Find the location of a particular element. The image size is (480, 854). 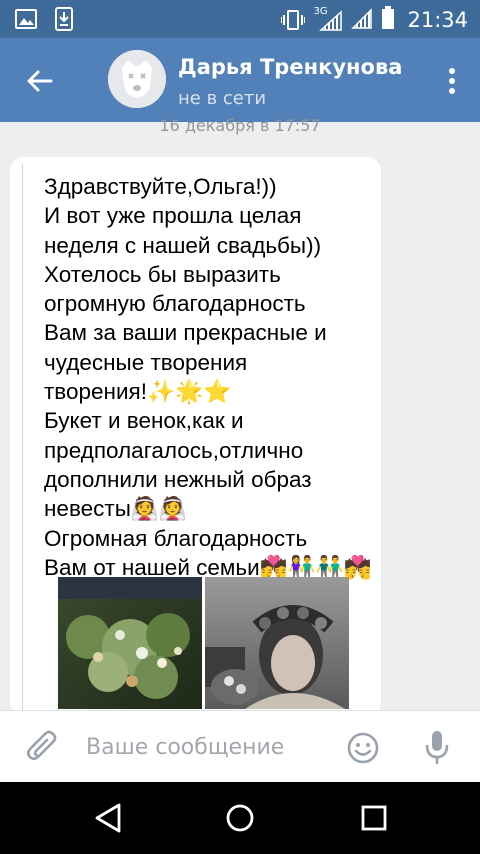

emoji-button is located at coordinates (363, 748).